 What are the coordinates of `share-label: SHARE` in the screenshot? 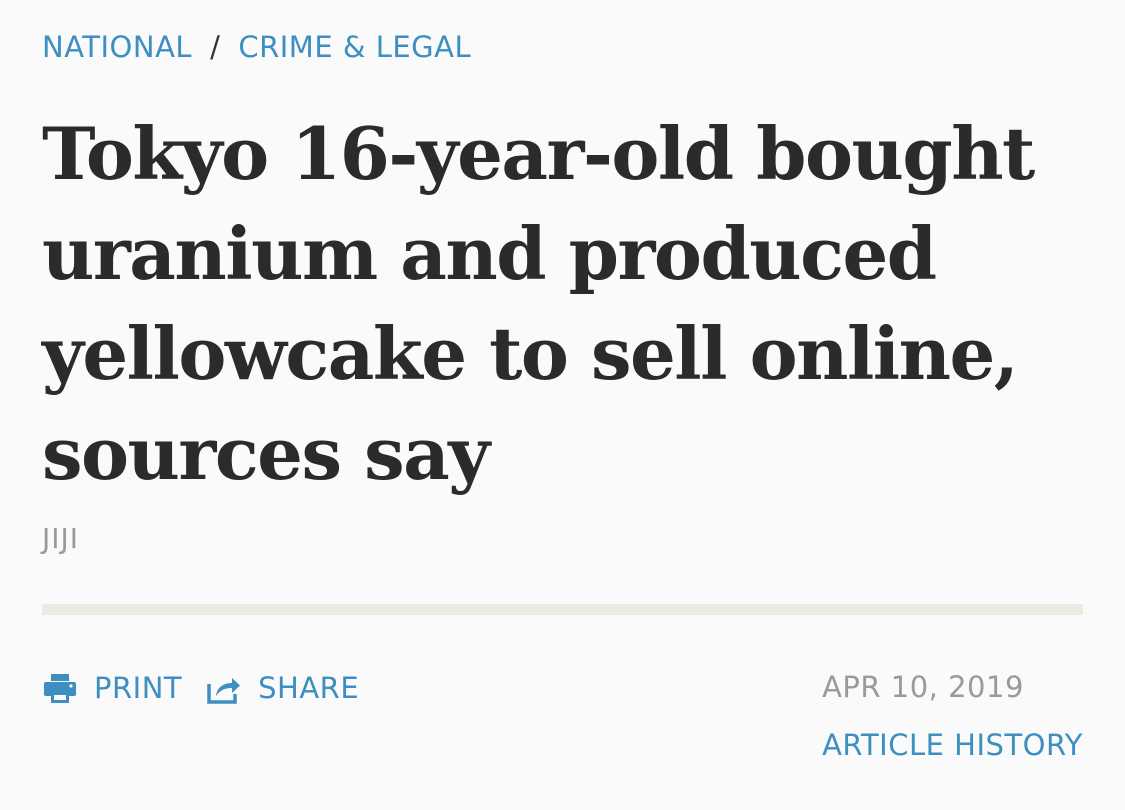 It's located at (309, 688).